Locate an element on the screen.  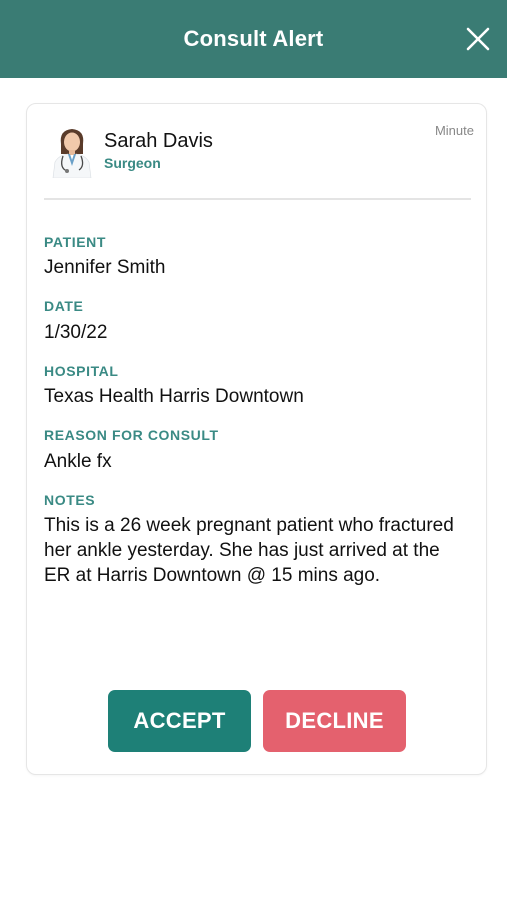
user-name: Sarah Davis is located at coordinates (158, 141).